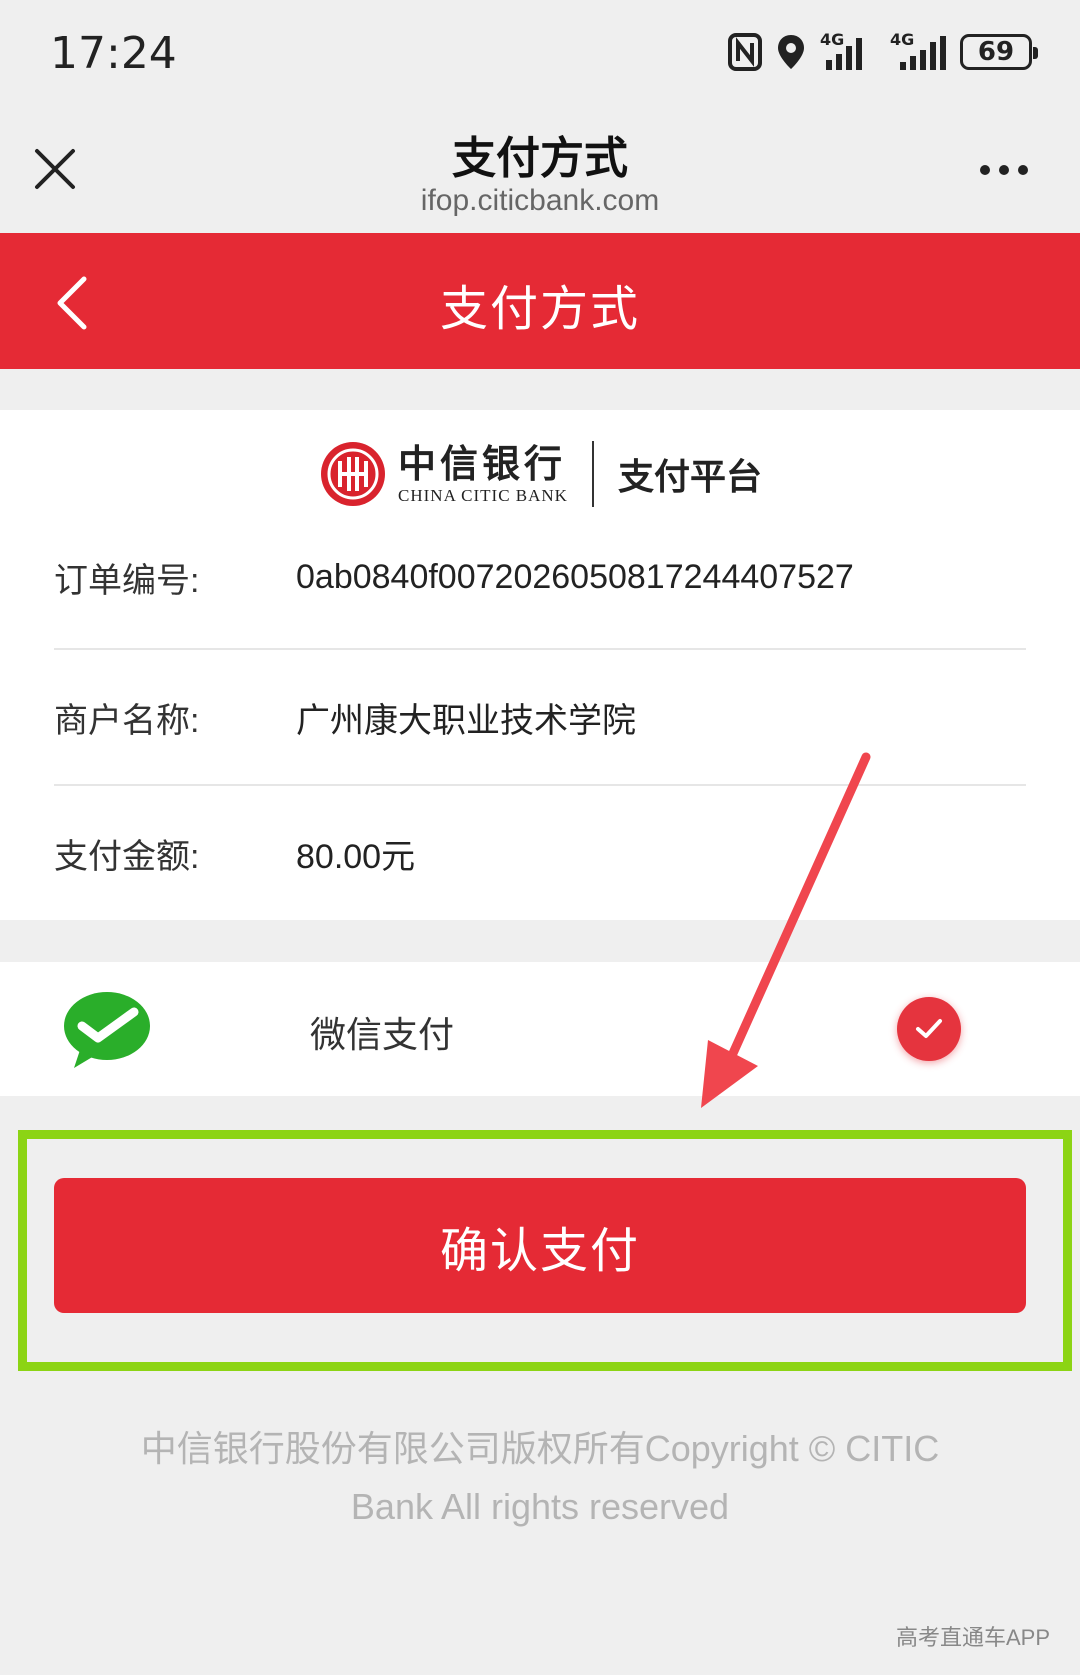 The image size is (1080, 1675). What do you see at coordinates (483, 495) in the screenshot?
I see `brand-name-en: CHINA CITIC BANK` at bounding box center [483, 495].